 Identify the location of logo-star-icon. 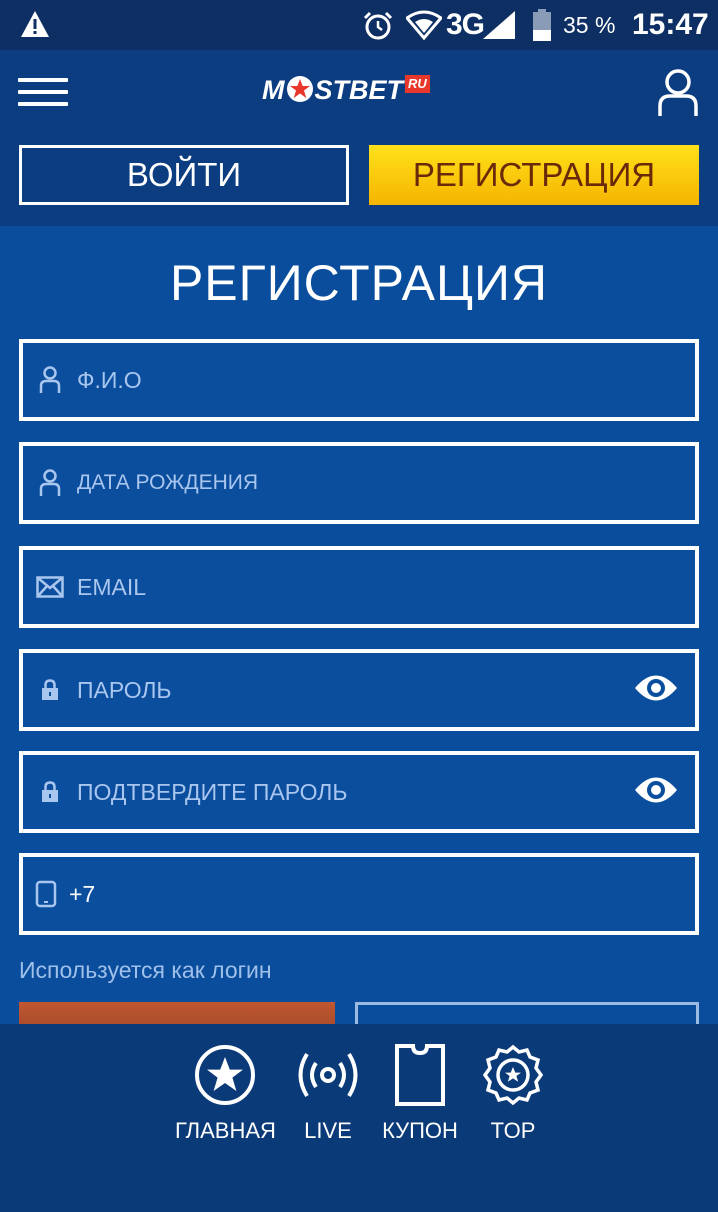
(299, 89).